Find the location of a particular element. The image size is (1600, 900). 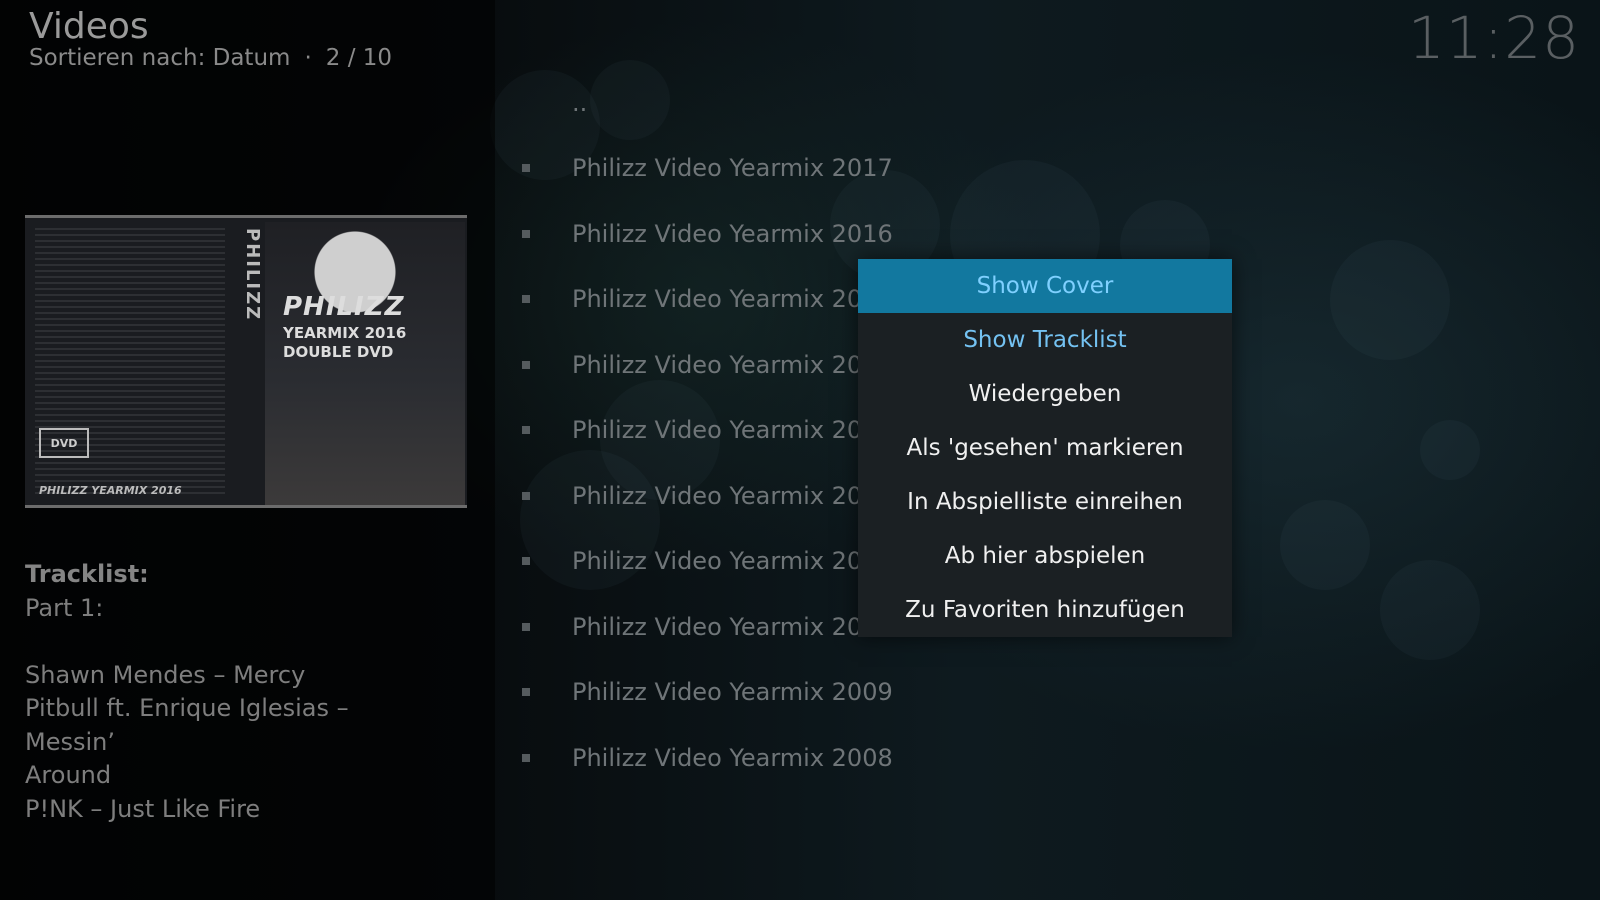

menu-item-play-from-here: Ab hier abspielen is located at coordinates (1045, 556).